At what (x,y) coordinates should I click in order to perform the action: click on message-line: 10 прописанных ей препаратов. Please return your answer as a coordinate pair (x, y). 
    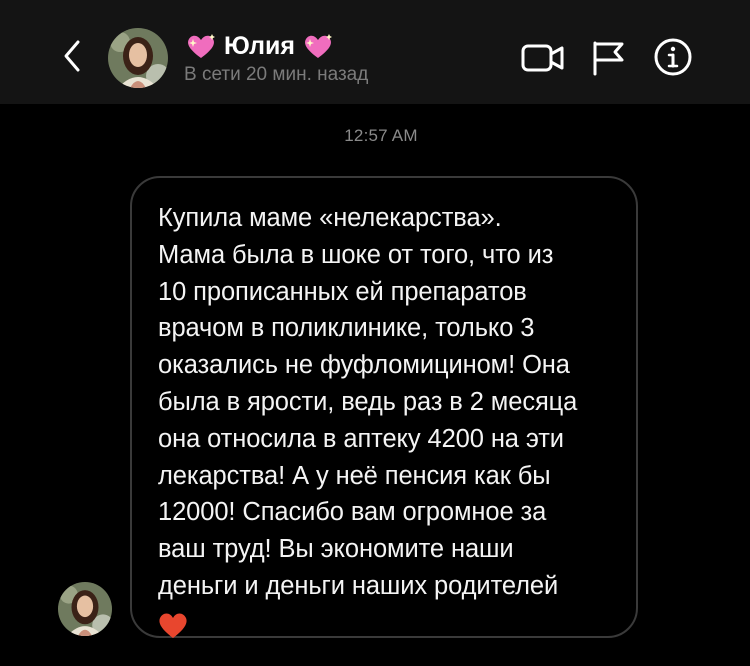
    Looking at the image, I should click on (342, 291).